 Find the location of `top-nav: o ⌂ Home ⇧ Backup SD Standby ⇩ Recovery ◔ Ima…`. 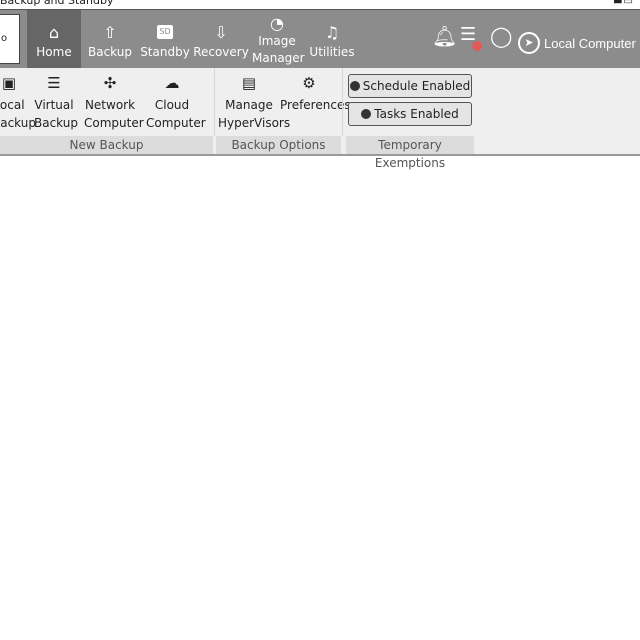

top-nav: o ⌂ Home ⇧ Backup SD Standby ⇩ Recovery ◔ Ima… is located at coordinates (320, 38).